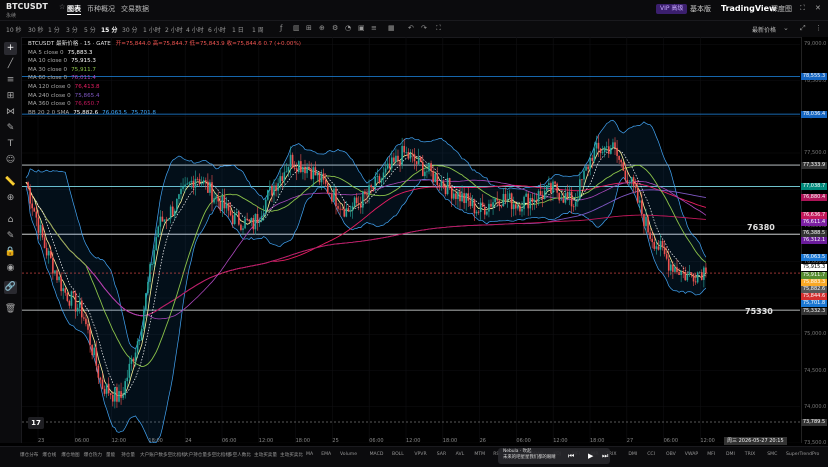 This screenshot has height=467, width=828. Describe the element at coordinates (309, 28) in the screenshot. I see `layout-icon: ⊞` at that location.